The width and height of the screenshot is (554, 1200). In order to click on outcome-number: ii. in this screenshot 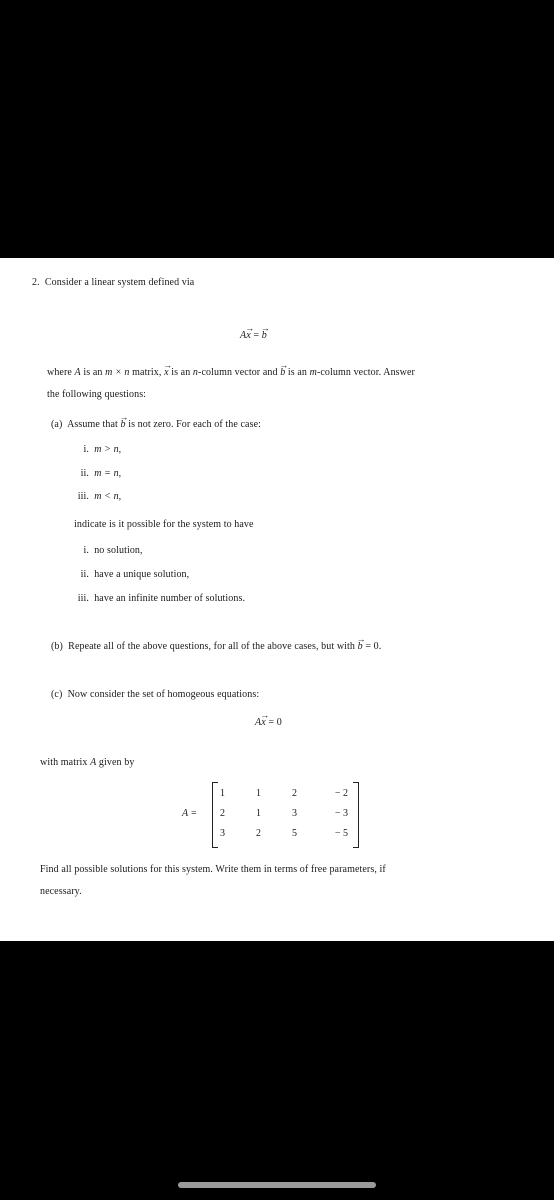, I will do `click(84, 574)`.